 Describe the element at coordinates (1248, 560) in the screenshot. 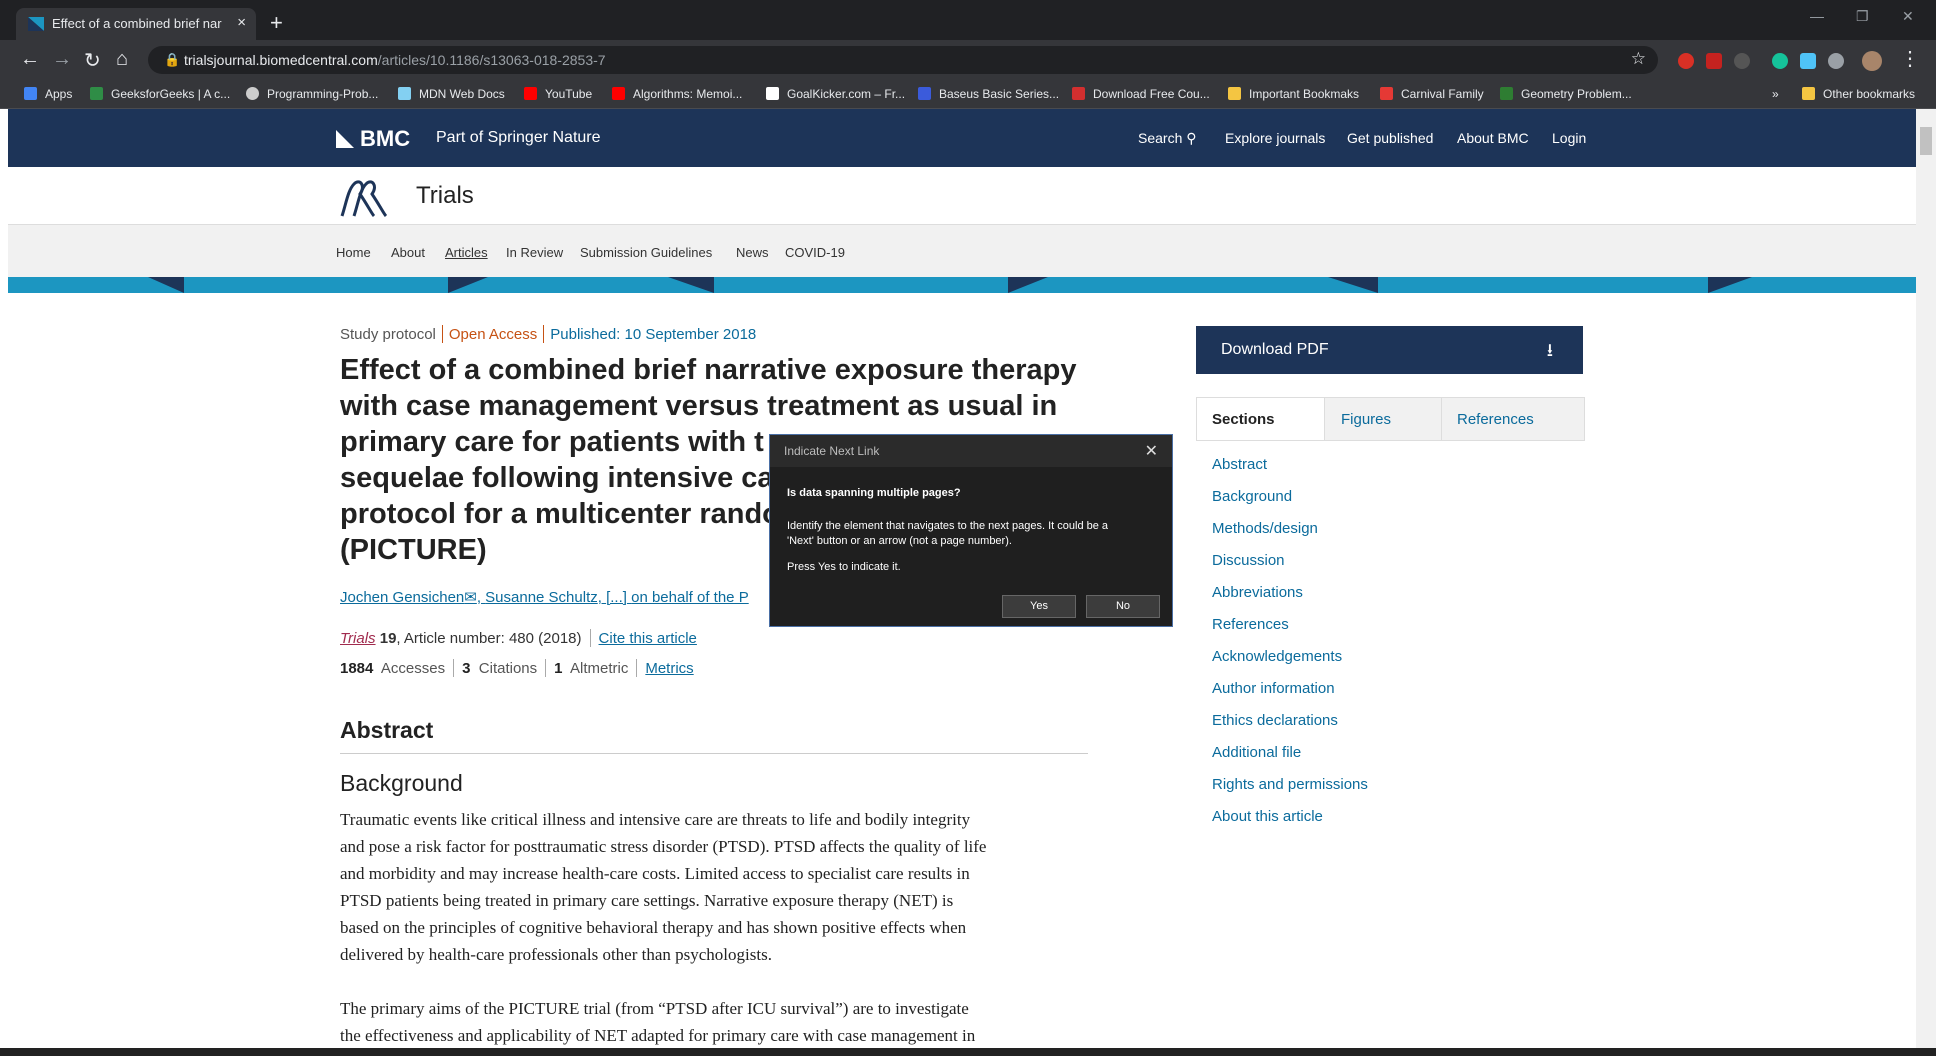

I see `section-link-discussion: Discussion` at that location.